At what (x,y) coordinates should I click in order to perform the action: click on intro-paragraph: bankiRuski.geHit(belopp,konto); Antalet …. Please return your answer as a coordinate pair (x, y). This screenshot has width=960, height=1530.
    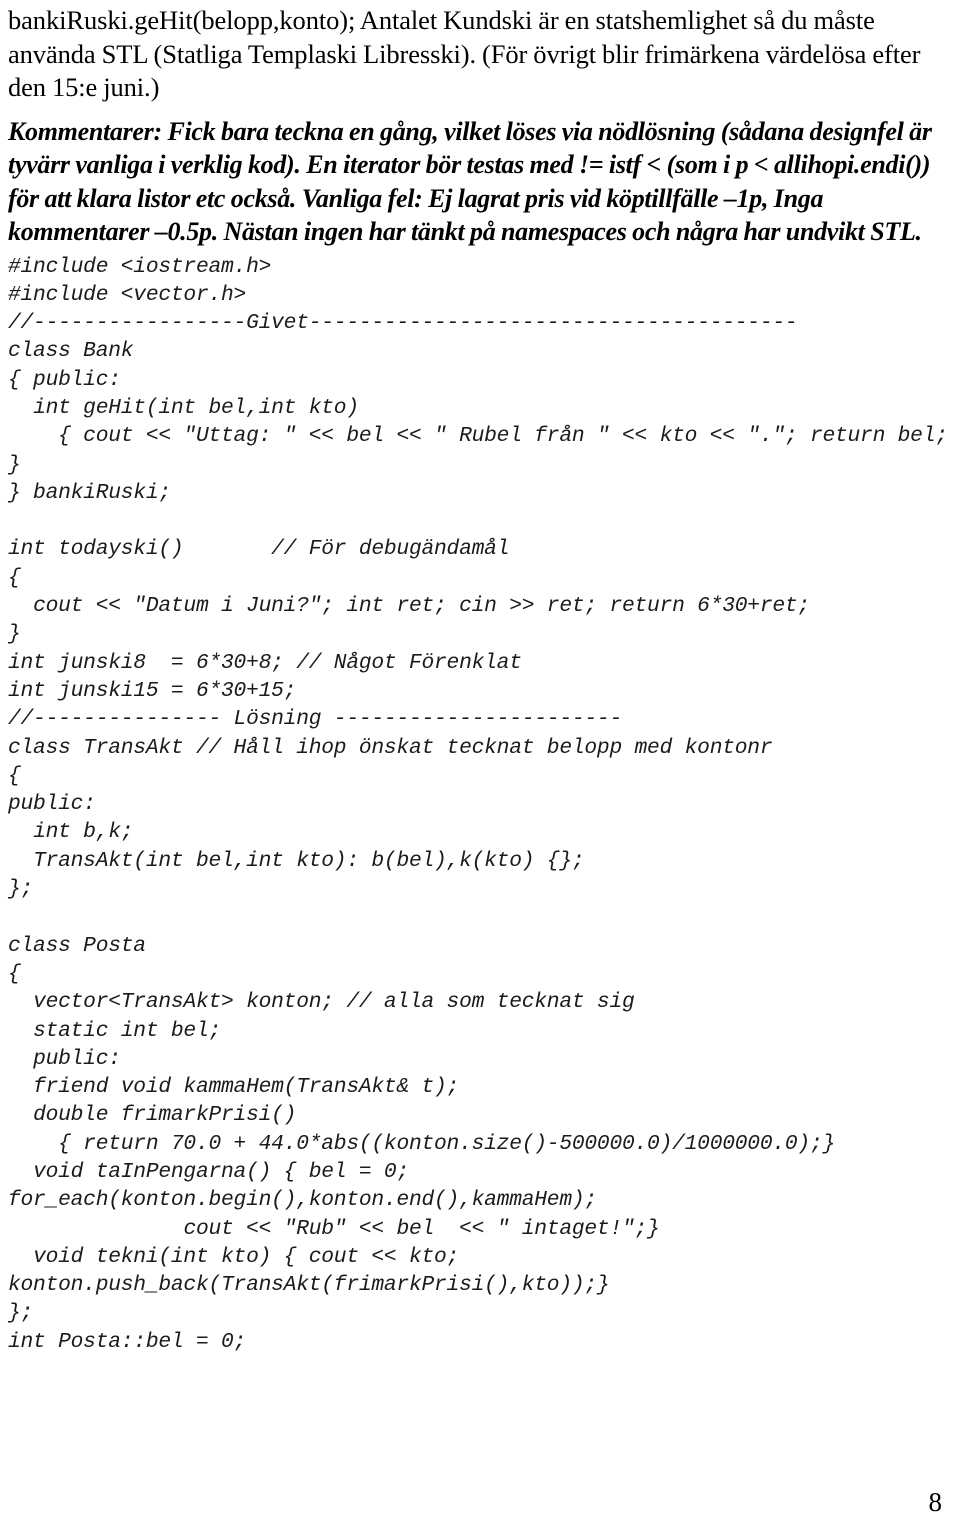
    Looking at the image, I should click on (464, 53).